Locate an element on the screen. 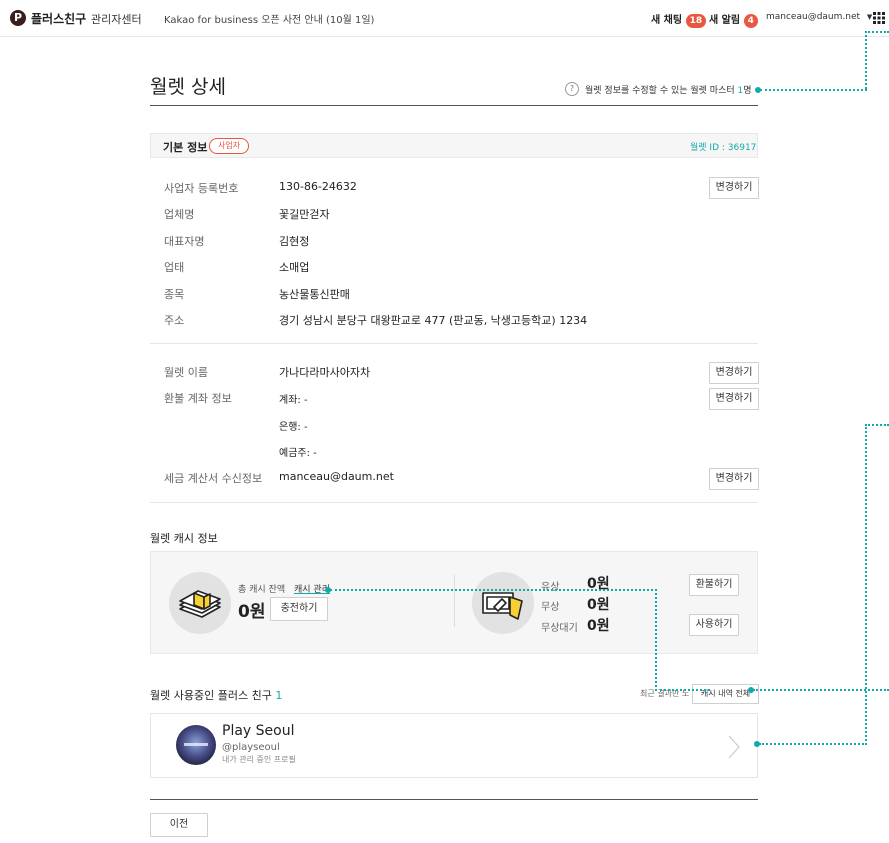 The image size is (889, 843). total-cash-label-row: 총 캐시 잔액 캐시 관리 is located at coordinates (284, 588).